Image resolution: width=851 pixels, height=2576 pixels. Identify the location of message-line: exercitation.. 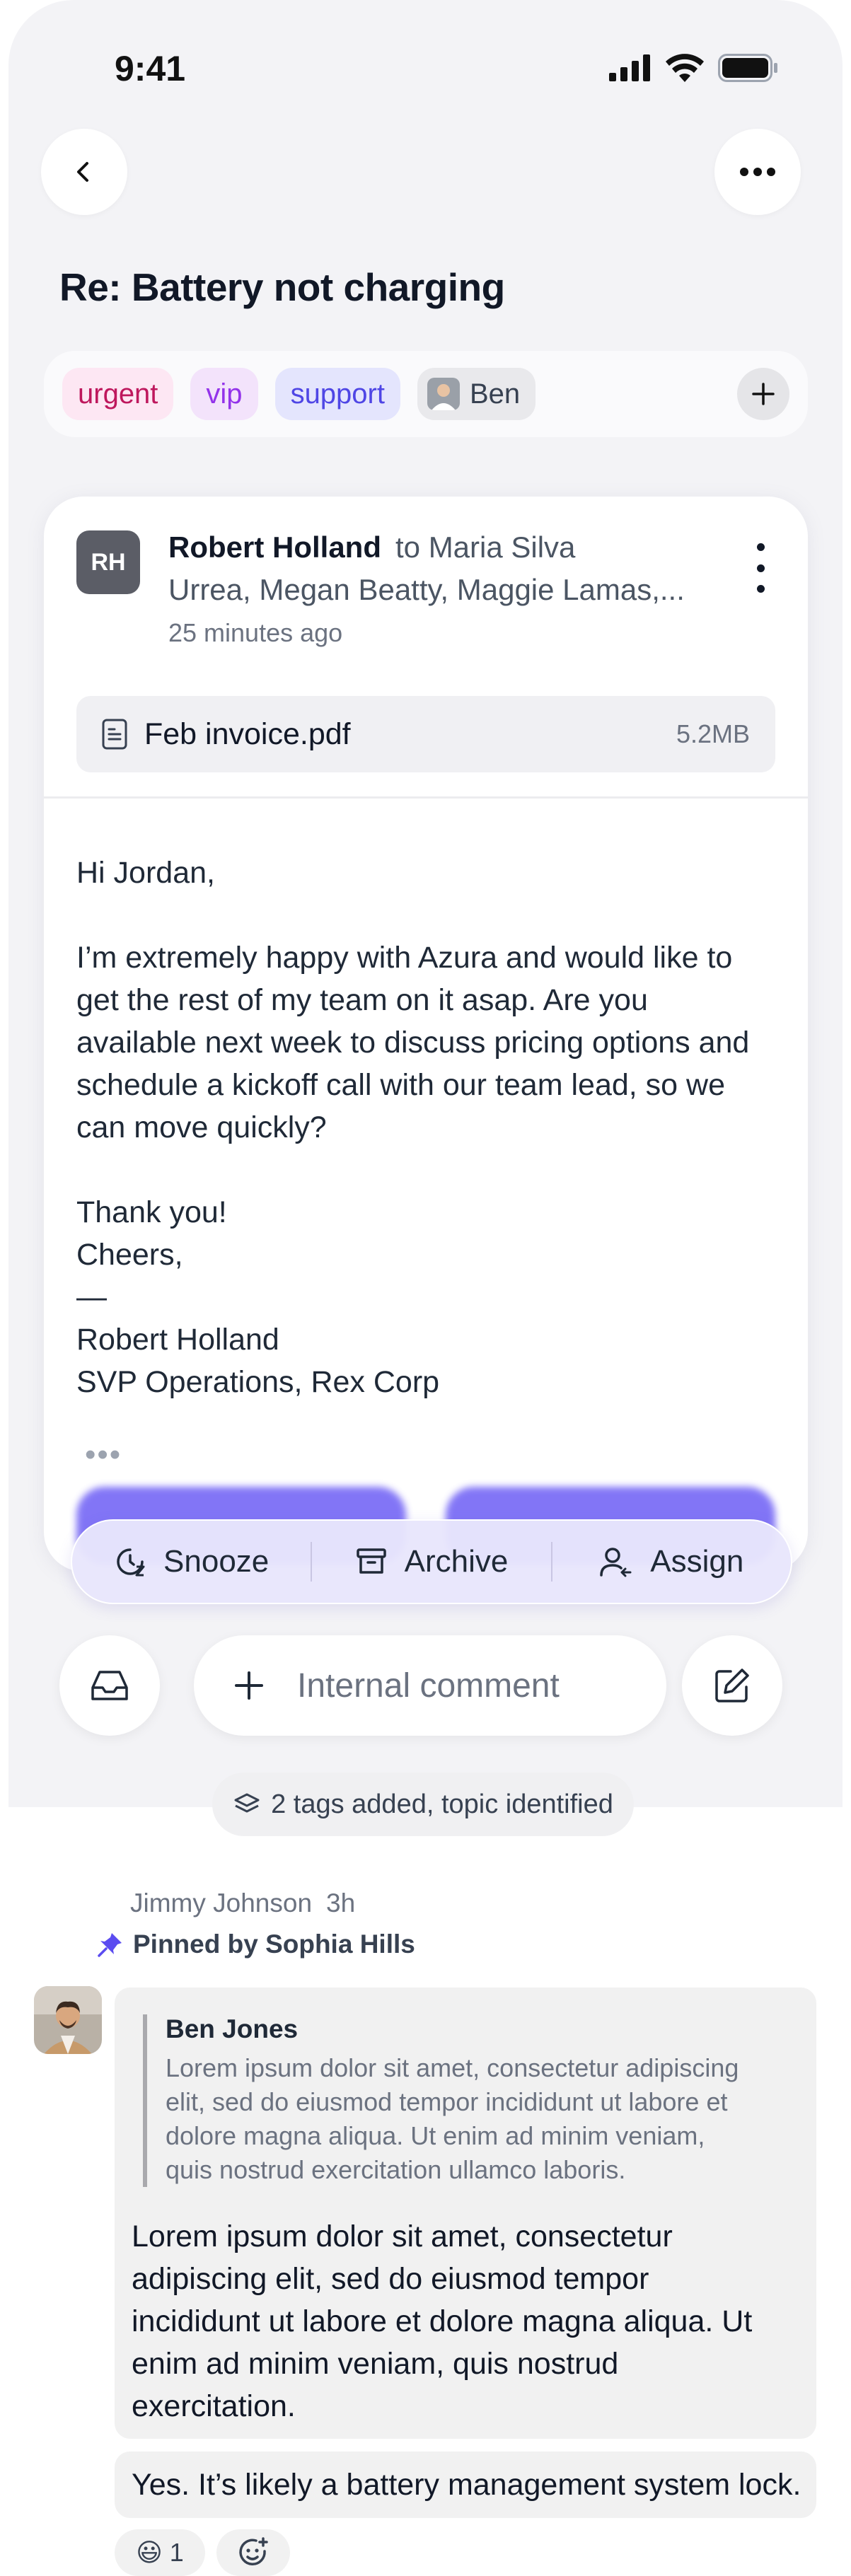
(214, 2406).